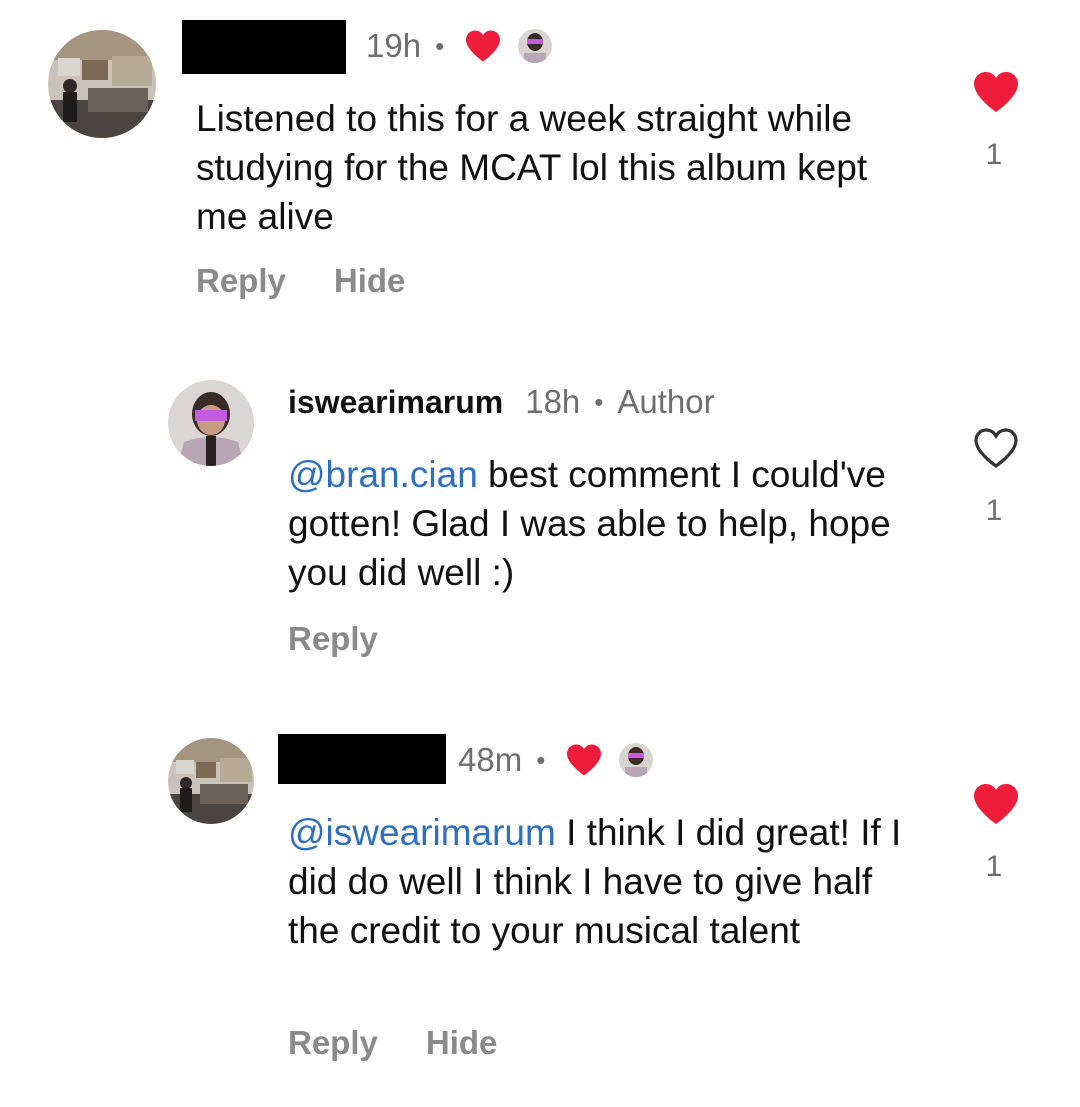 This screenshot has height=1107, width=1080. Describe the element at coordinates (383, 474) in the screenshot. I see `mention-link: @bran.cian` at that location.